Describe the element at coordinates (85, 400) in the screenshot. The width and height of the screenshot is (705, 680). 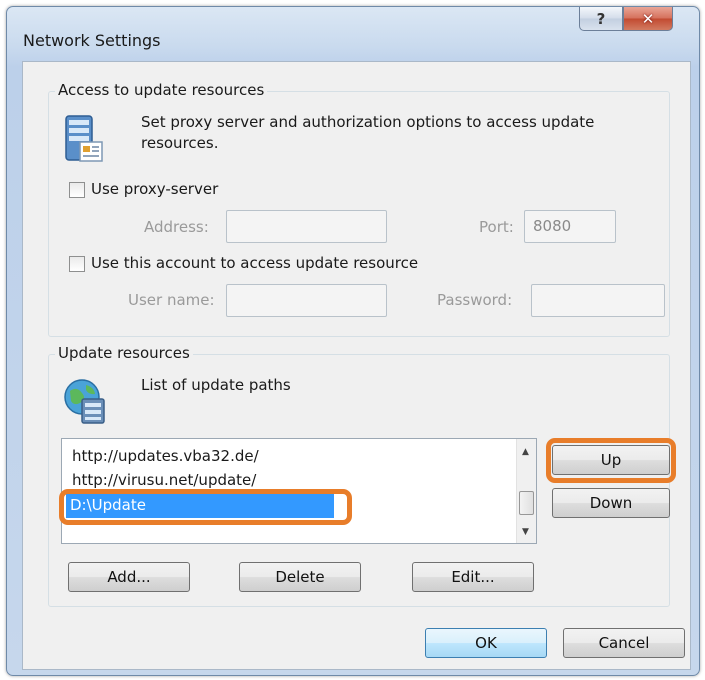
I see `globe-server-icon` at that location.